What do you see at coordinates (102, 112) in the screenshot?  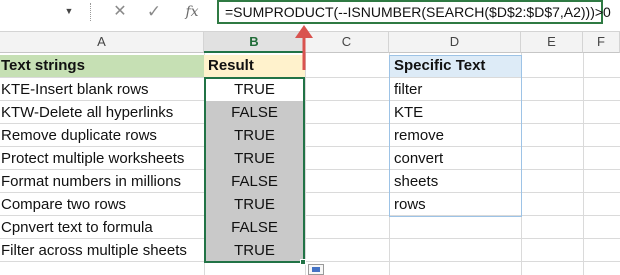 I see `text-string-cell: KTW-Delete all hyperlinks` at bounding box center [102, 112].